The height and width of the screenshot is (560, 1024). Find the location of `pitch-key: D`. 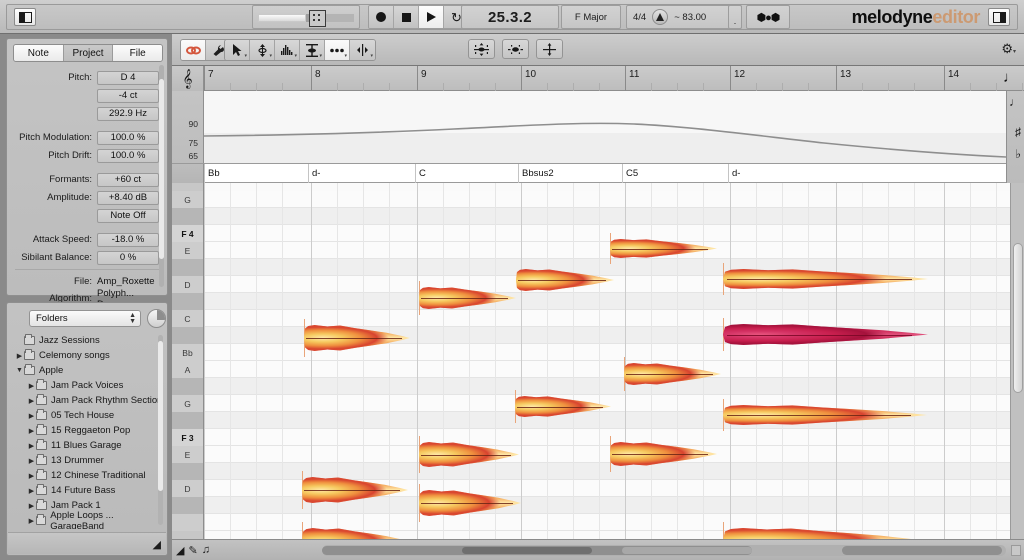

pitch-key: D is located at coordinates (187, 488).